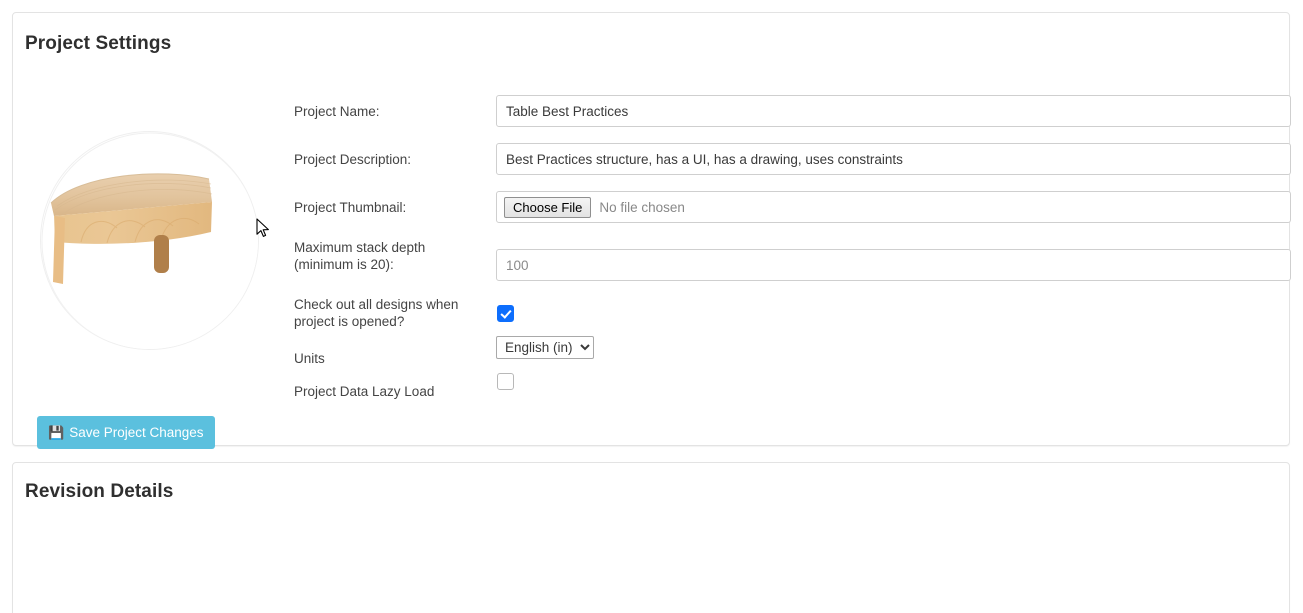 This screenshot has width=1303, height=613. I want to click on file-chosen-status: No file chosen, so click(642, 207).